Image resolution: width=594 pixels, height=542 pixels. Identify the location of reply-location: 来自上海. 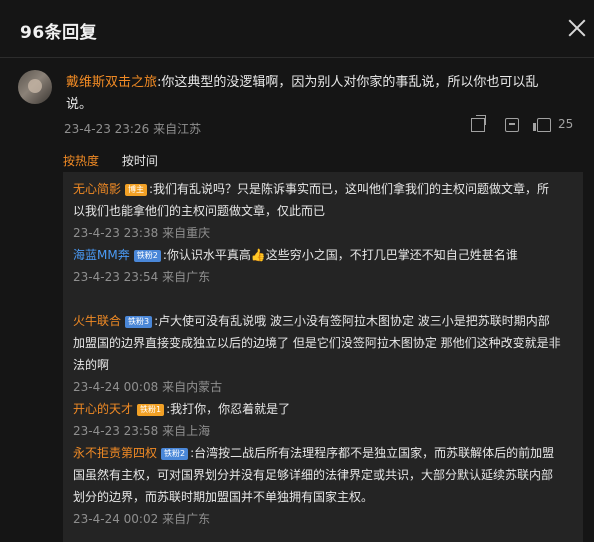
(186, 431).